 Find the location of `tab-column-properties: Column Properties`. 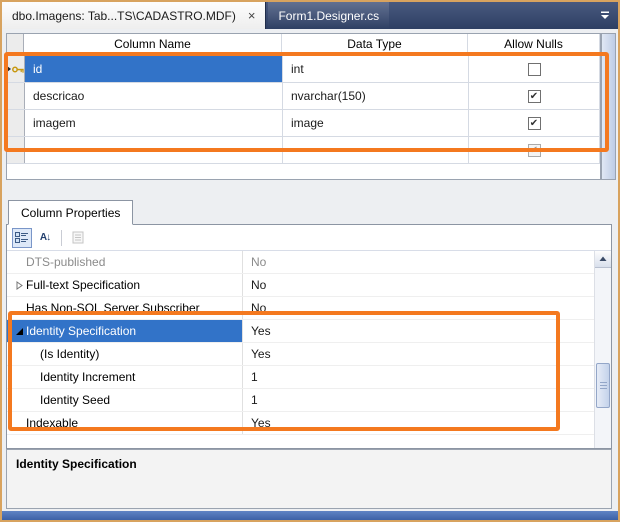

tab-column-properties: Column Properties is located at coordinates (71, 212).